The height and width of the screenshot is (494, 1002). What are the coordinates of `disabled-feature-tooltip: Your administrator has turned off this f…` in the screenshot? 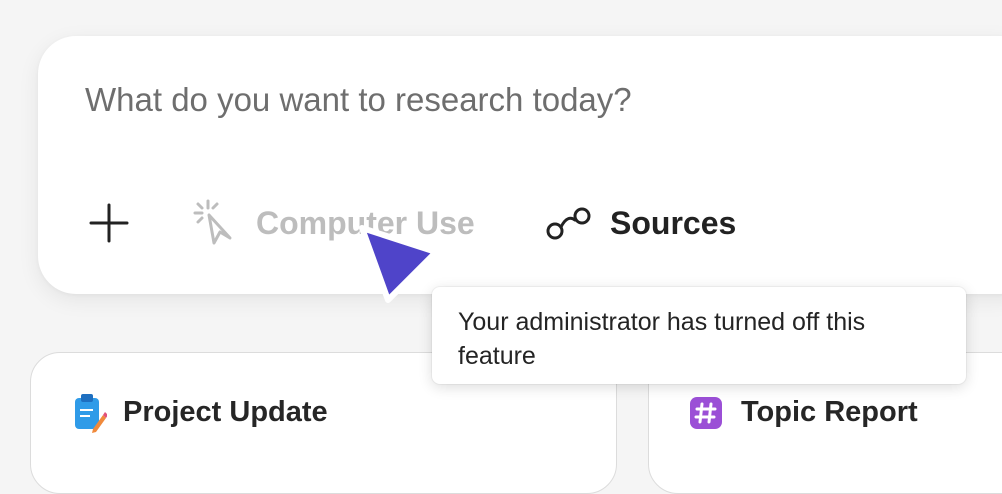 It's located at (699, 335).